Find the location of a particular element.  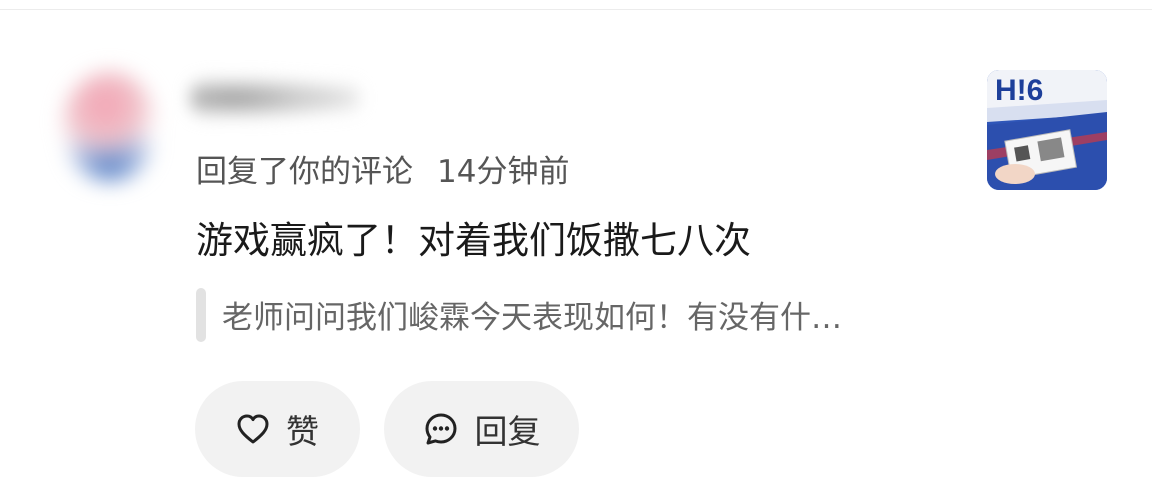

notification-meta: 回复了你的评论 14分钟前 is located at coordinates (382, 168).